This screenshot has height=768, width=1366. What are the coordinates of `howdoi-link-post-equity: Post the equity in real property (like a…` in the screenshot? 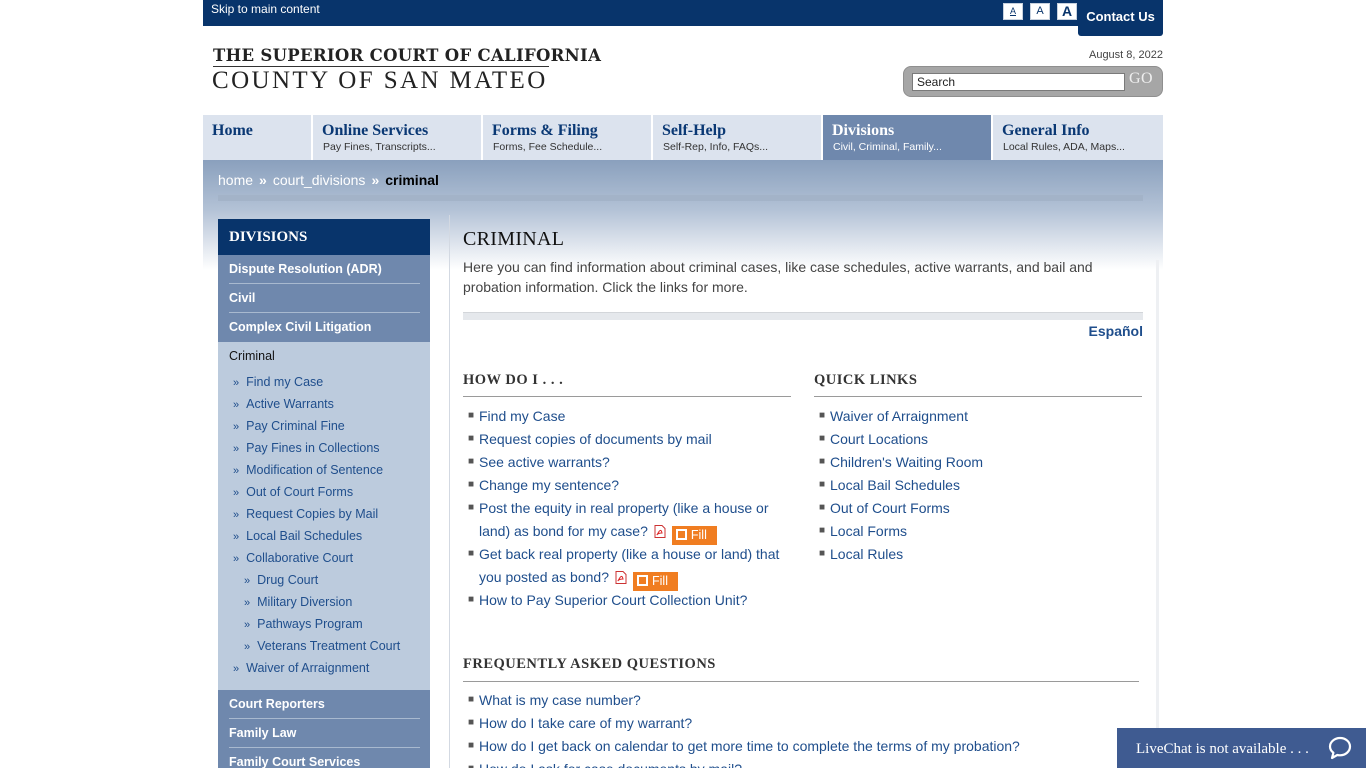 It's located at (624, 508).